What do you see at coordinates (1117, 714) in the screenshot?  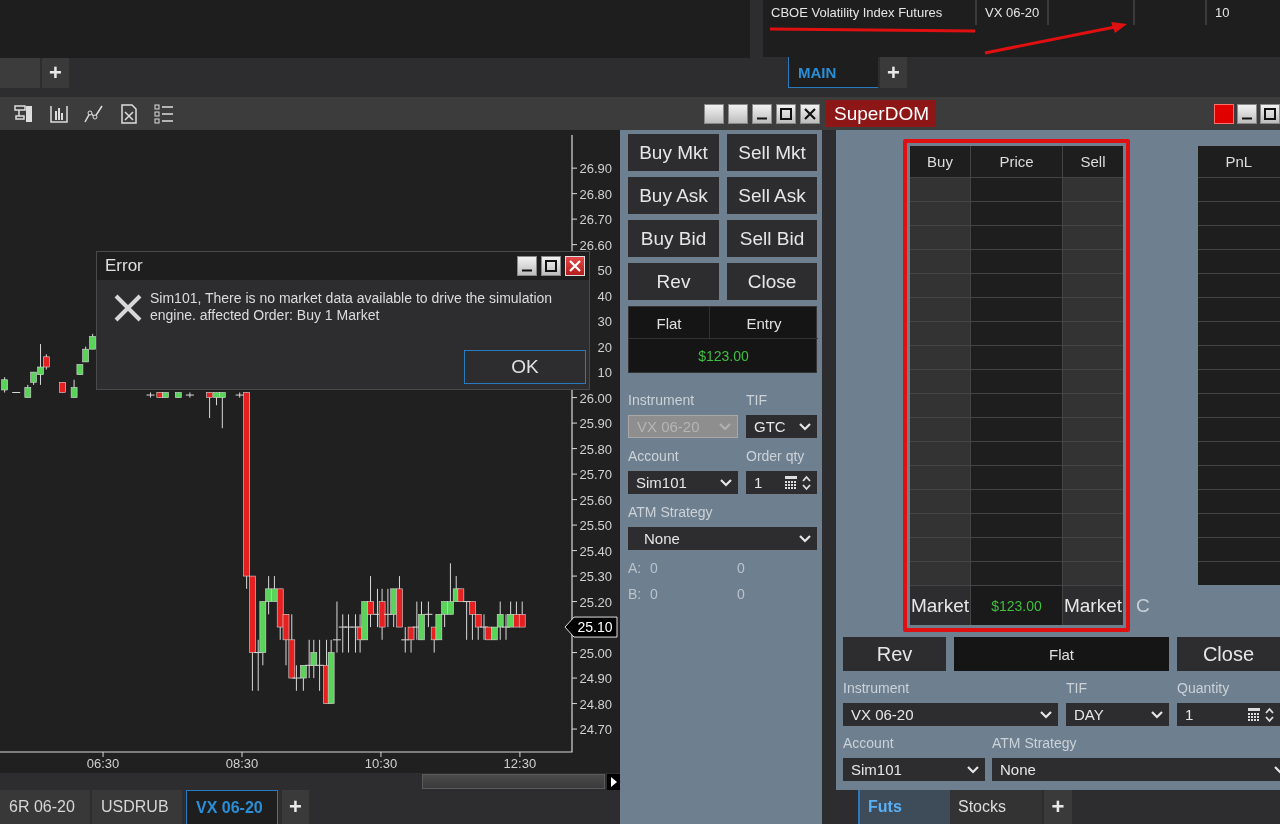 I see `dropdown: DAY` at bounding box center [1117, 714].